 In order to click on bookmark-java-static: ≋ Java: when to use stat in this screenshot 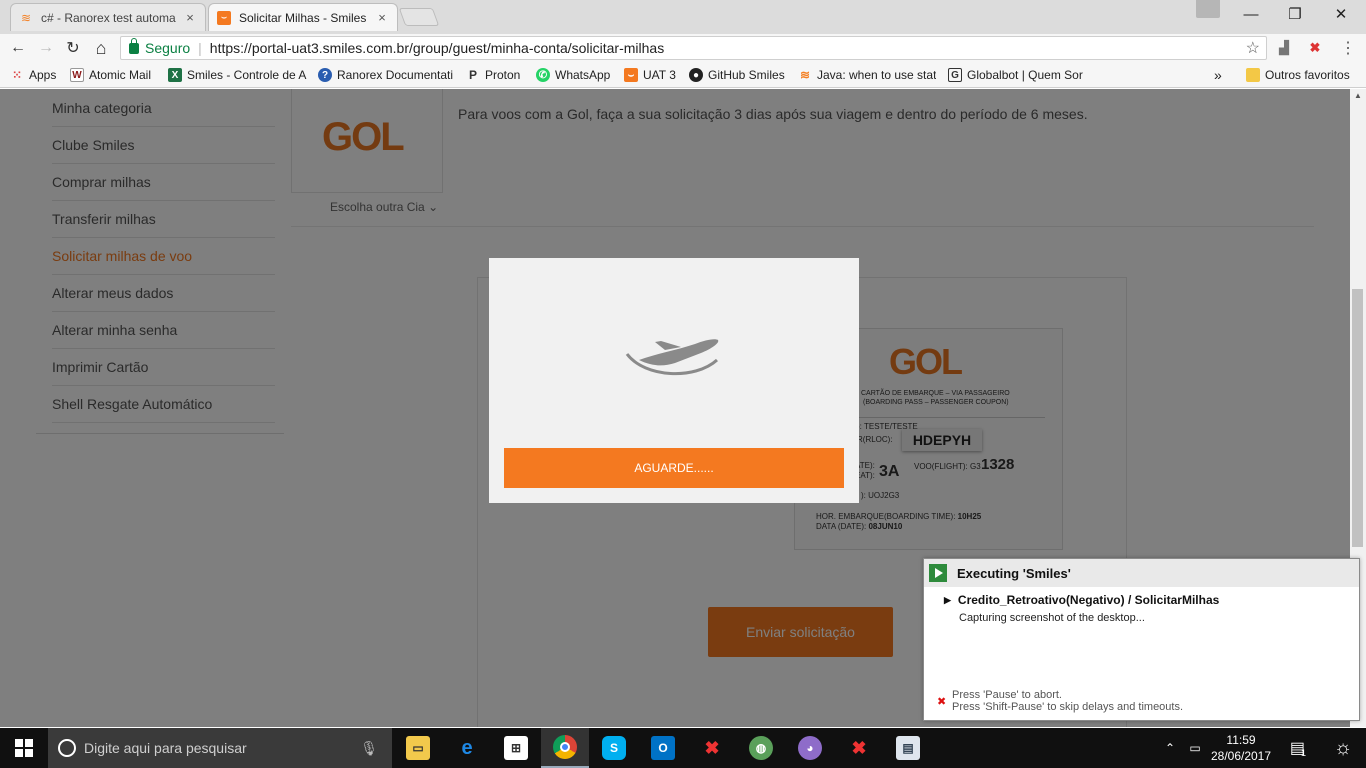, I will do `click(867, 75)`.